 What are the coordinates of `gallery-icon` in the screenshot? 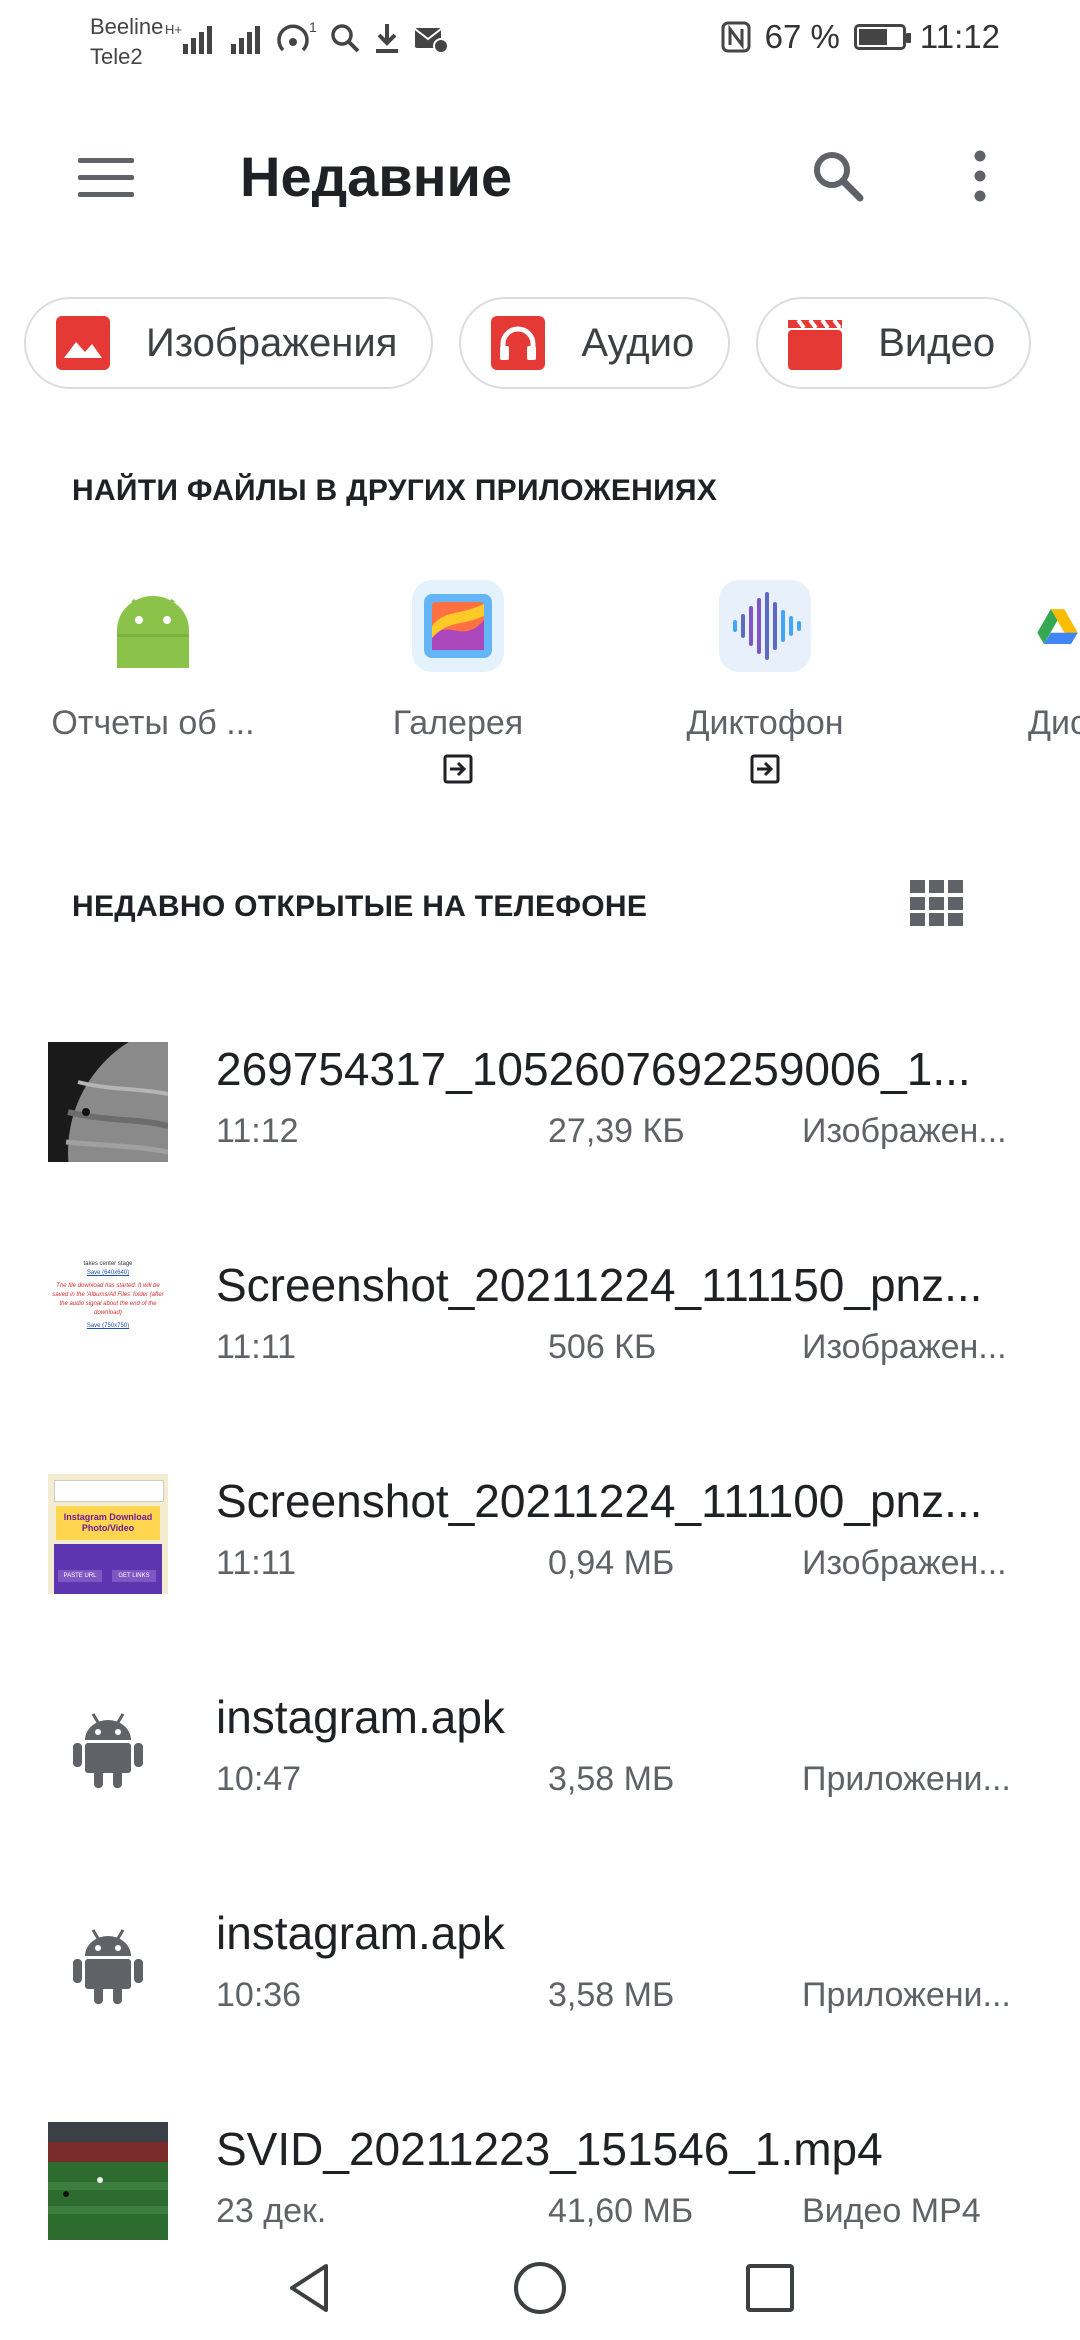 It's located at (458, 626).